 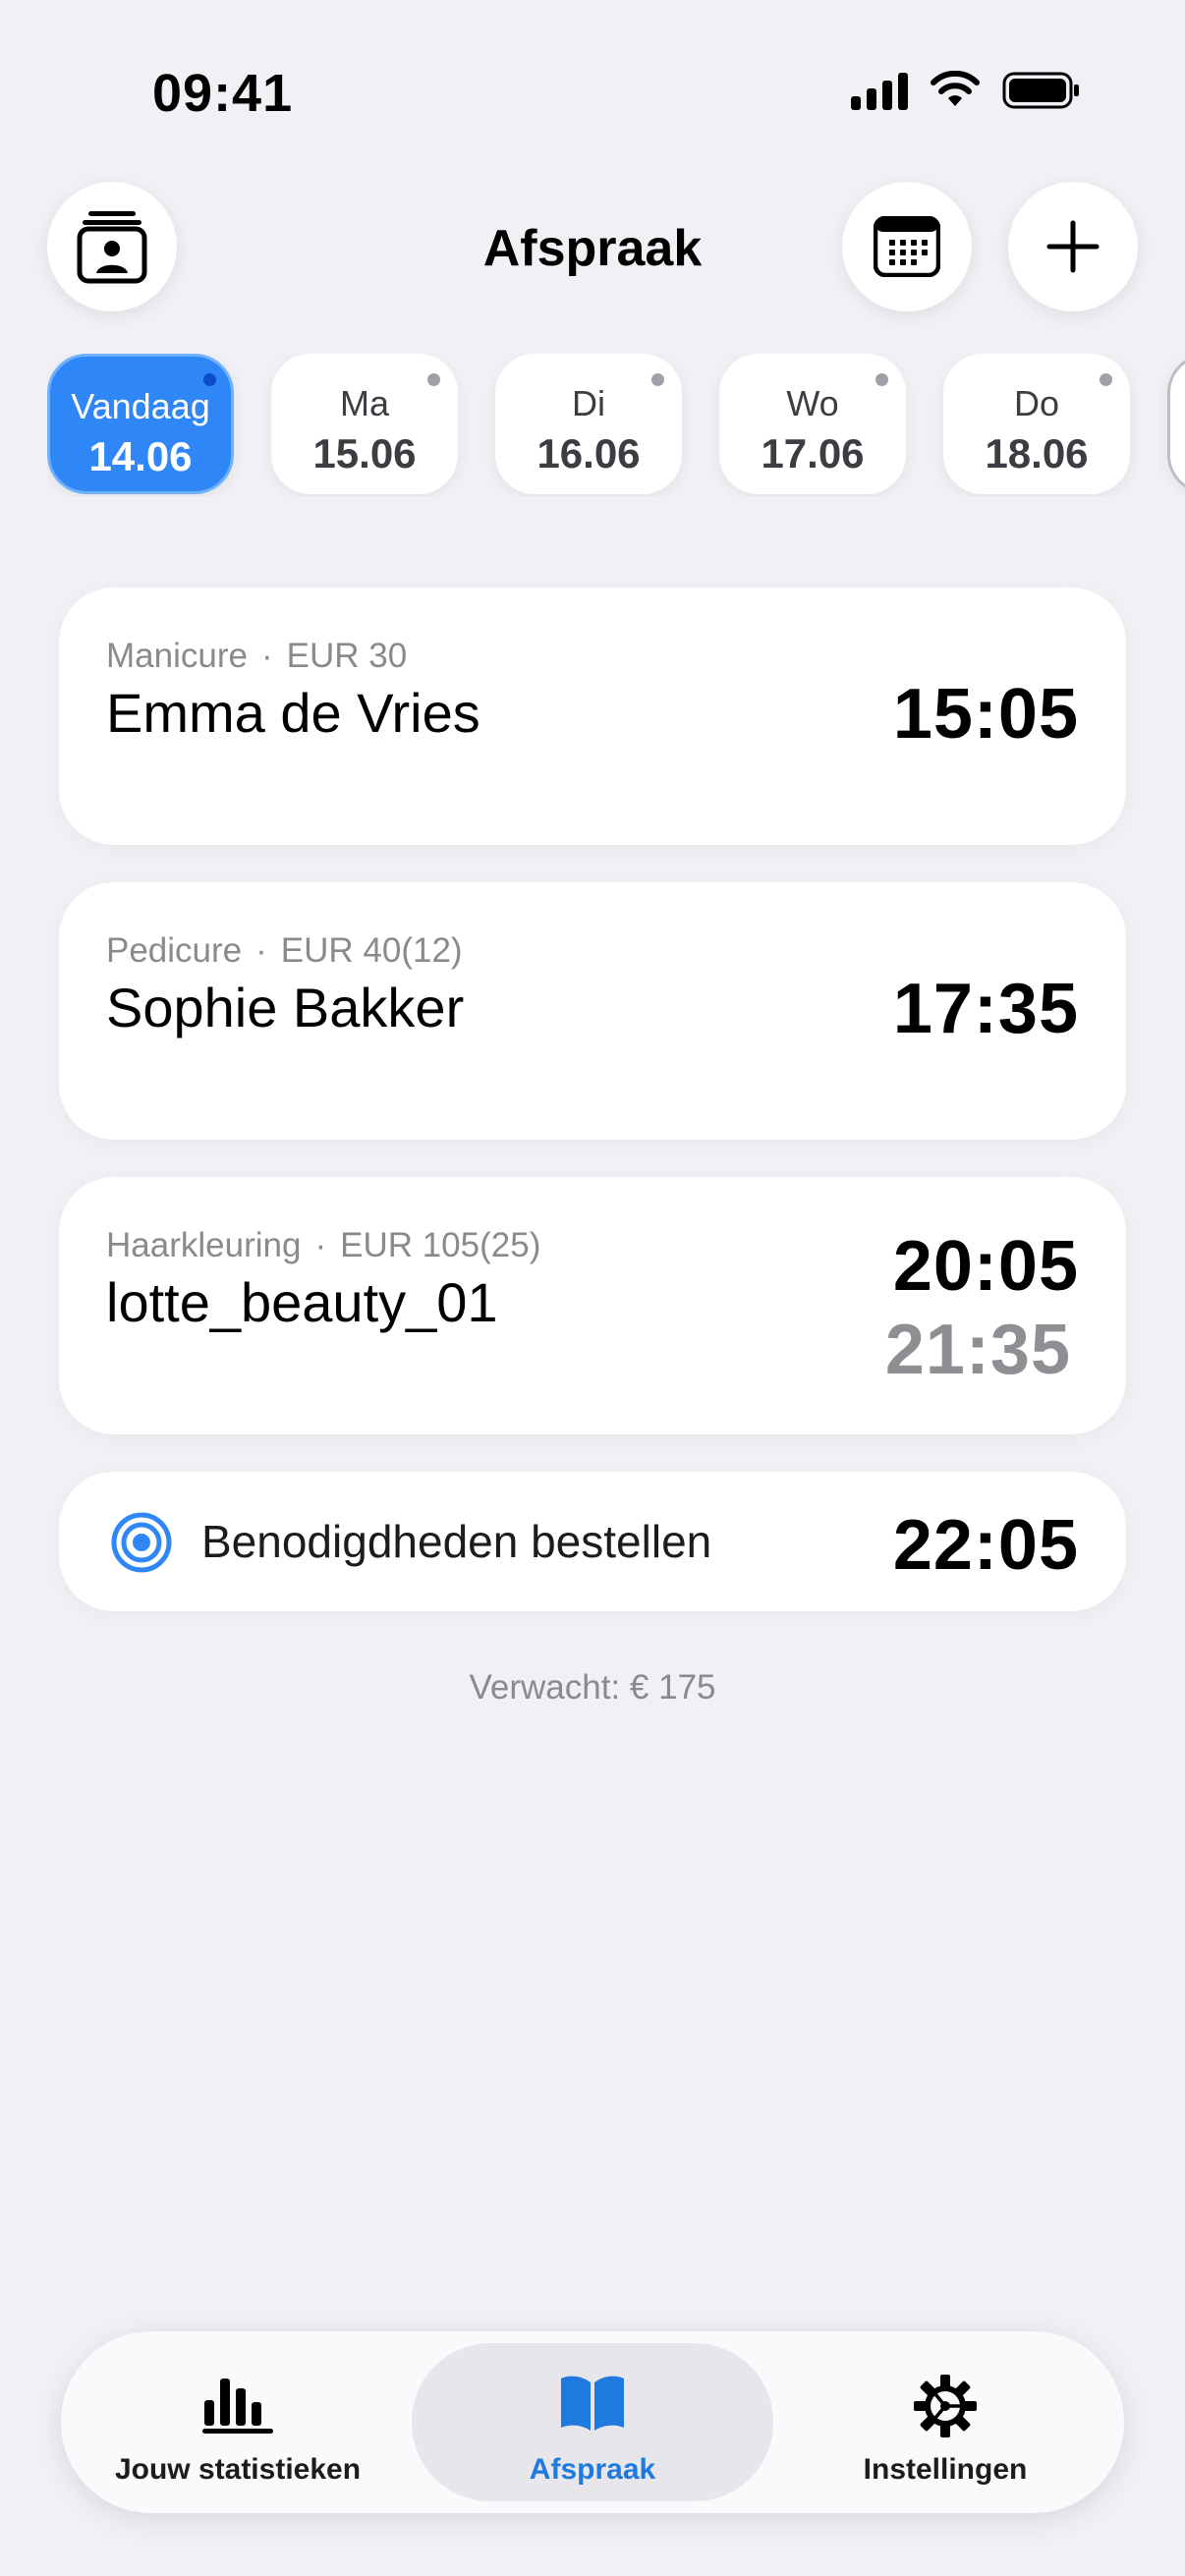 I want to click on book-icon, so click(x=592, y=2403).